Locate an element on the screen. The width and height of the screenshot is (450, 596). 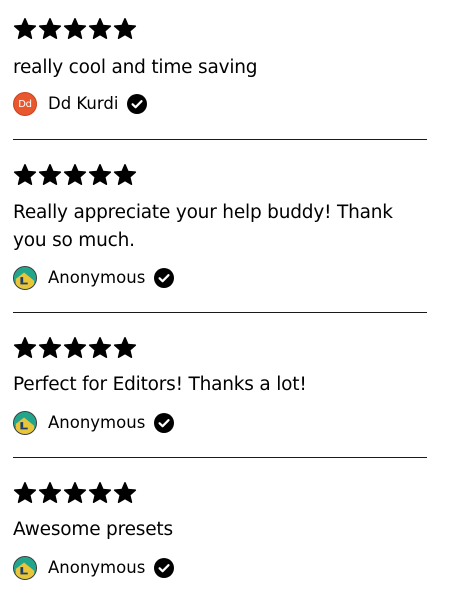
review-text: Perfect for Editors! Thanks a lot! is located at coordinates (160, 384).